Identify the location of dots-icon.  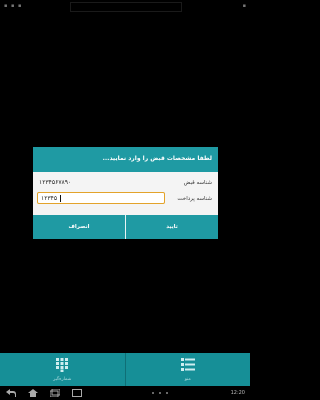
(160, 393).